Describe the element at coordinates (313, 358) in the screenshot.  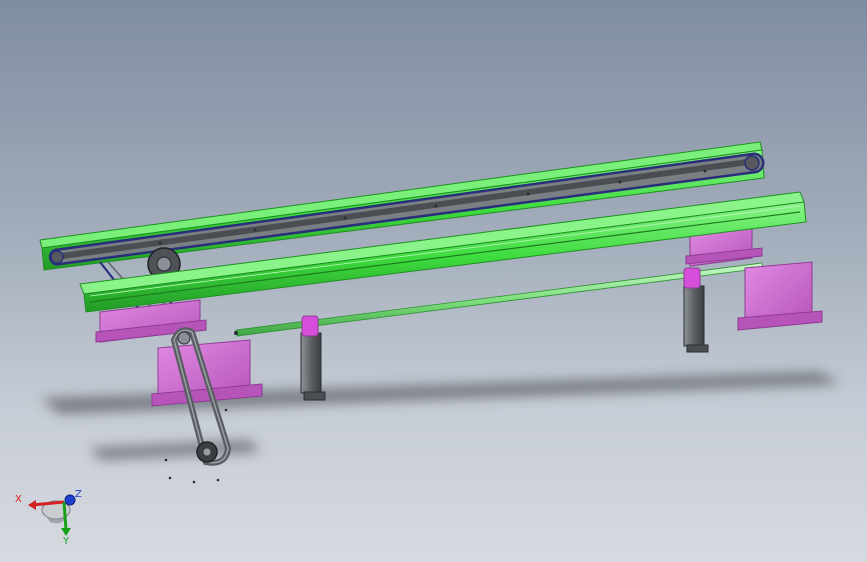
I see `shaft-support-left` at that location.